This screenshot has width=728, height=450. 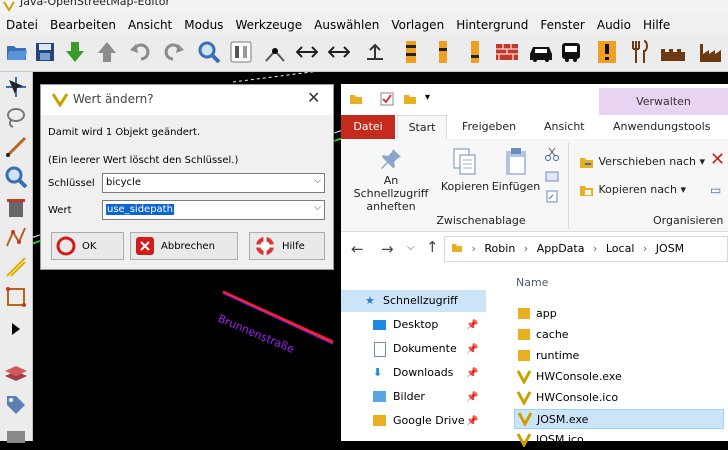 What do you see at coordinates (562, 25) in the screenshot?
I see `menu-fenster: Fenster` at bounding box center [562, 25].